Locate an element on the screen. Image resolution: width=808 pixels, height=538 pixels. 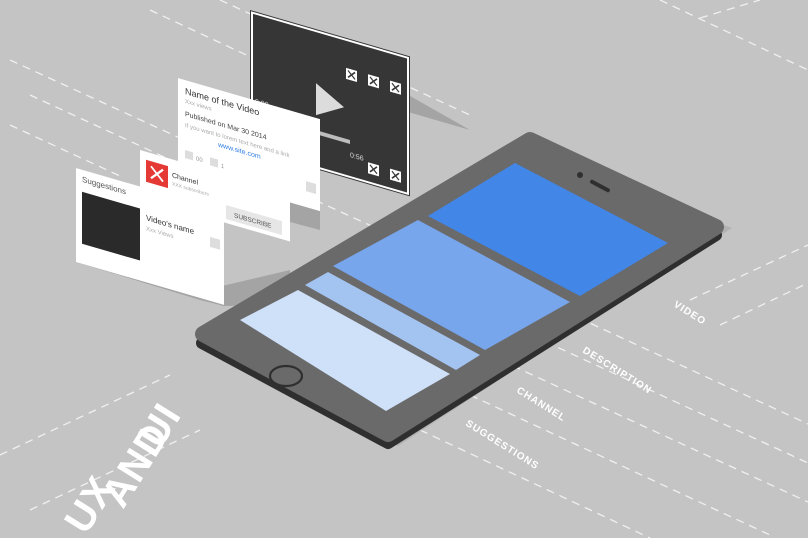
label-video: VIDEO is located at coordinates (689, 313).